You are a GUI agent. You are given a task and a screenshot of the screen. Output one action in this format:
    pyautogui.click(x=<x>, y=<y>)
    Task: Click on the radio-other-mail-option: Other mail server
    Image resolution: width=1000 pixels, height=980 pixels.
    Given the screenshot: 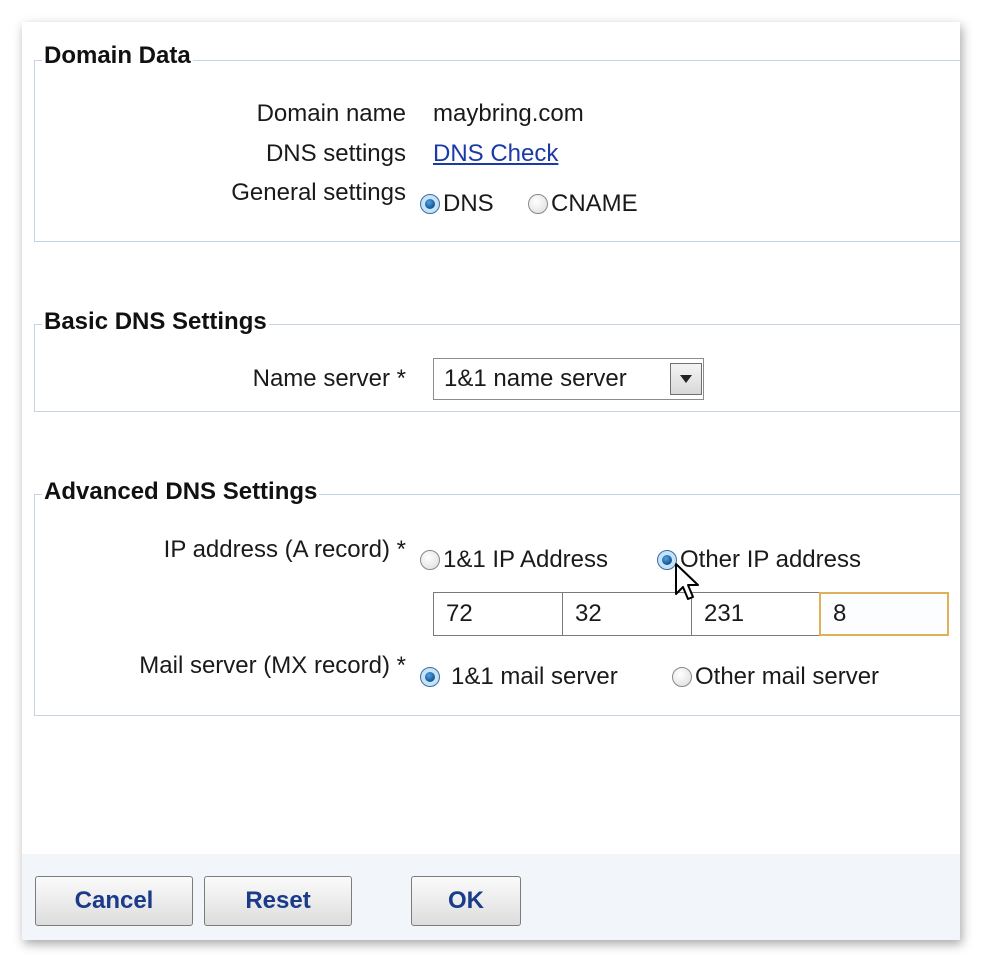 What is the action you would take?
    pyautogui.click(x=775, y=677)
    